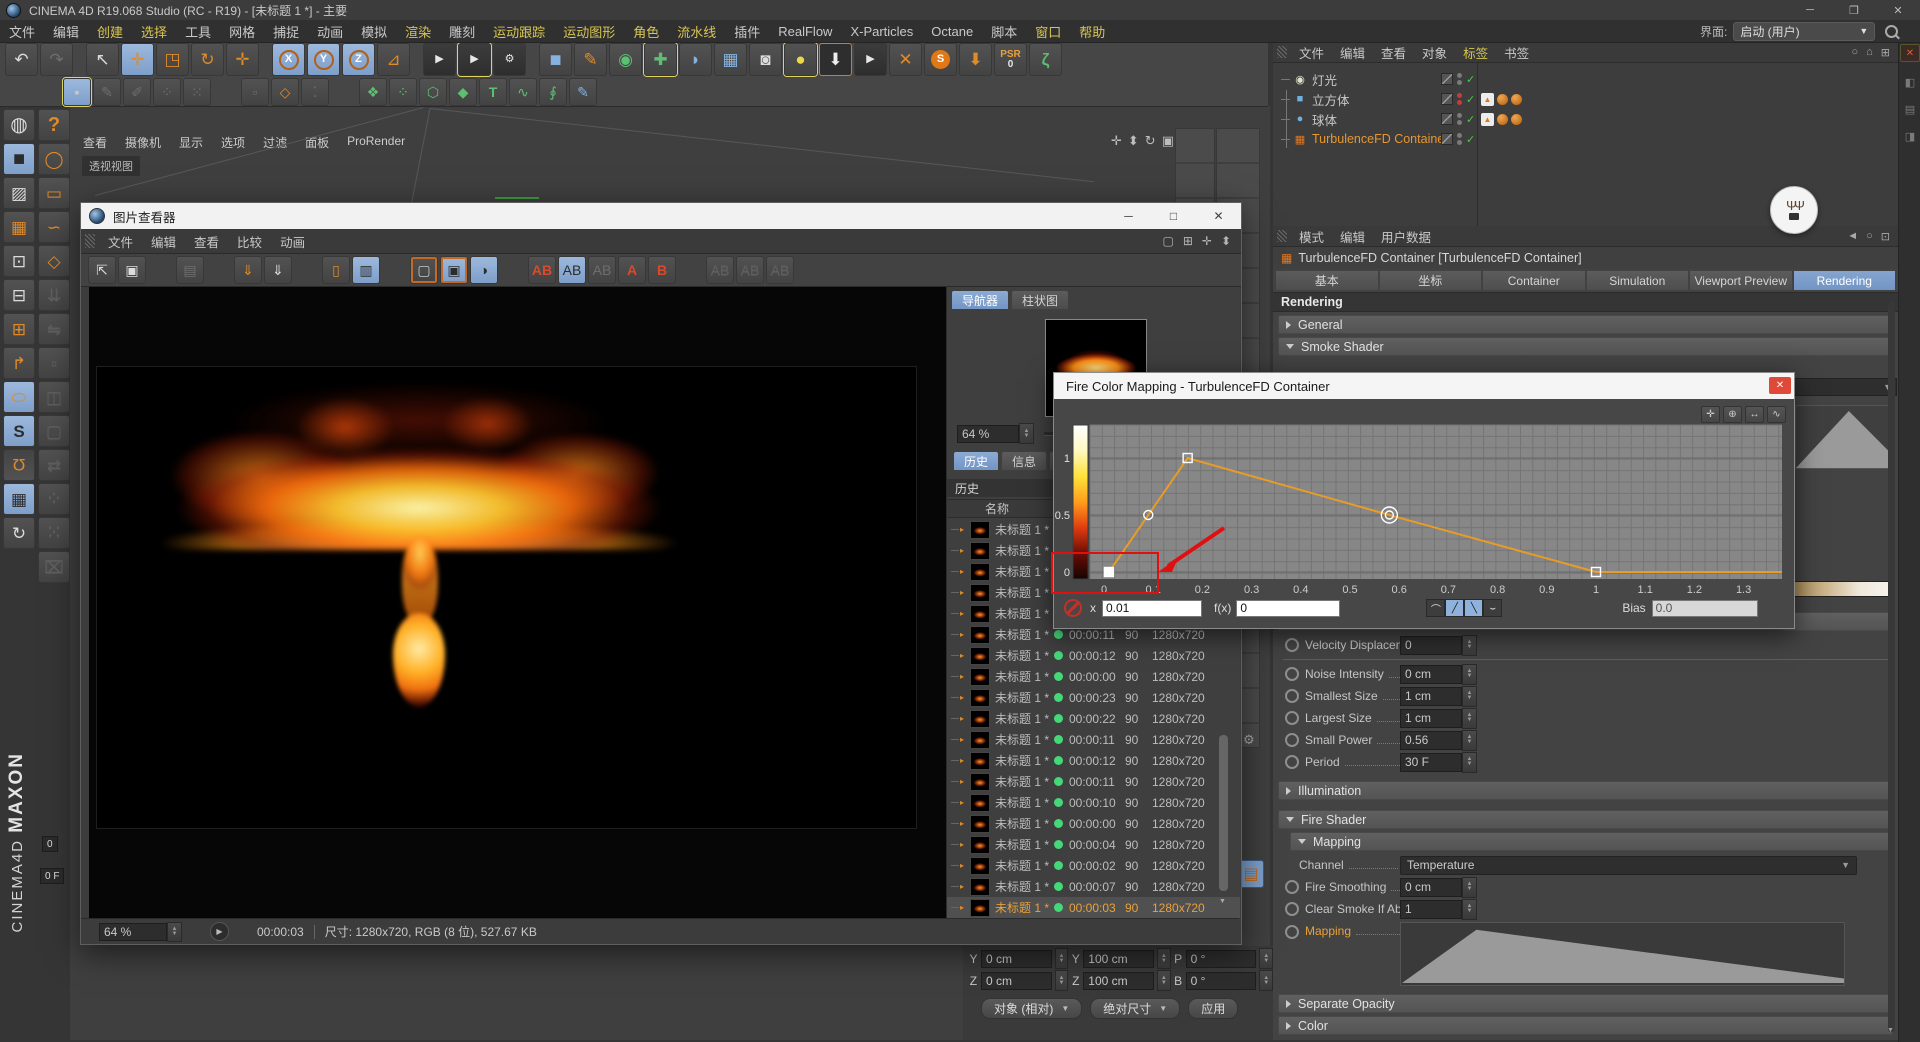 This screenshot has height=1042, width=1920. What do you see at coordinates (1585, 119) in the screenshot?
I see `object-sphere: ● 球体 ✓ ▲` at bounding box center [1585, 119].